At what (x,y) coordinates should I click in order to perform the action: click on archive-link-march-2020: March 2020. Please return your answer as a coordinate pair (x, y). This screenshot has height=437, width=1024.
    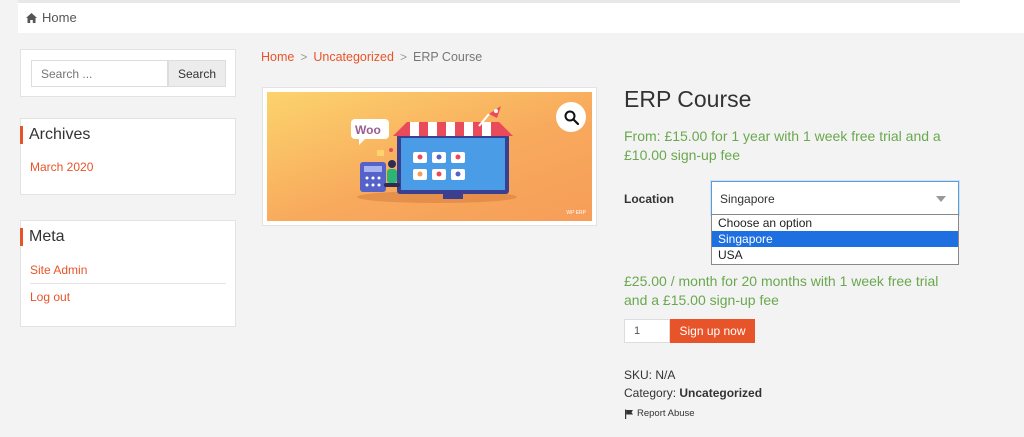
    Looking at the image, I should click on (61, 167).